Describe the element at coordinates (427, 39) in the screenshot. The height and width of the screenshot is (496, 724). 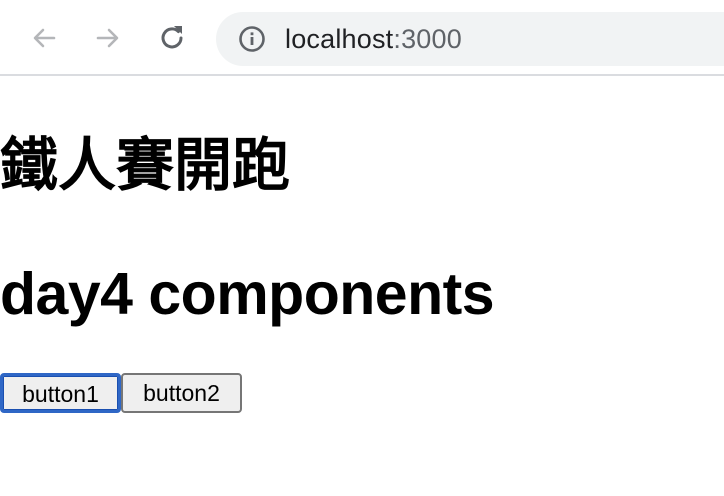
I see `url-port: :3000` at that location.